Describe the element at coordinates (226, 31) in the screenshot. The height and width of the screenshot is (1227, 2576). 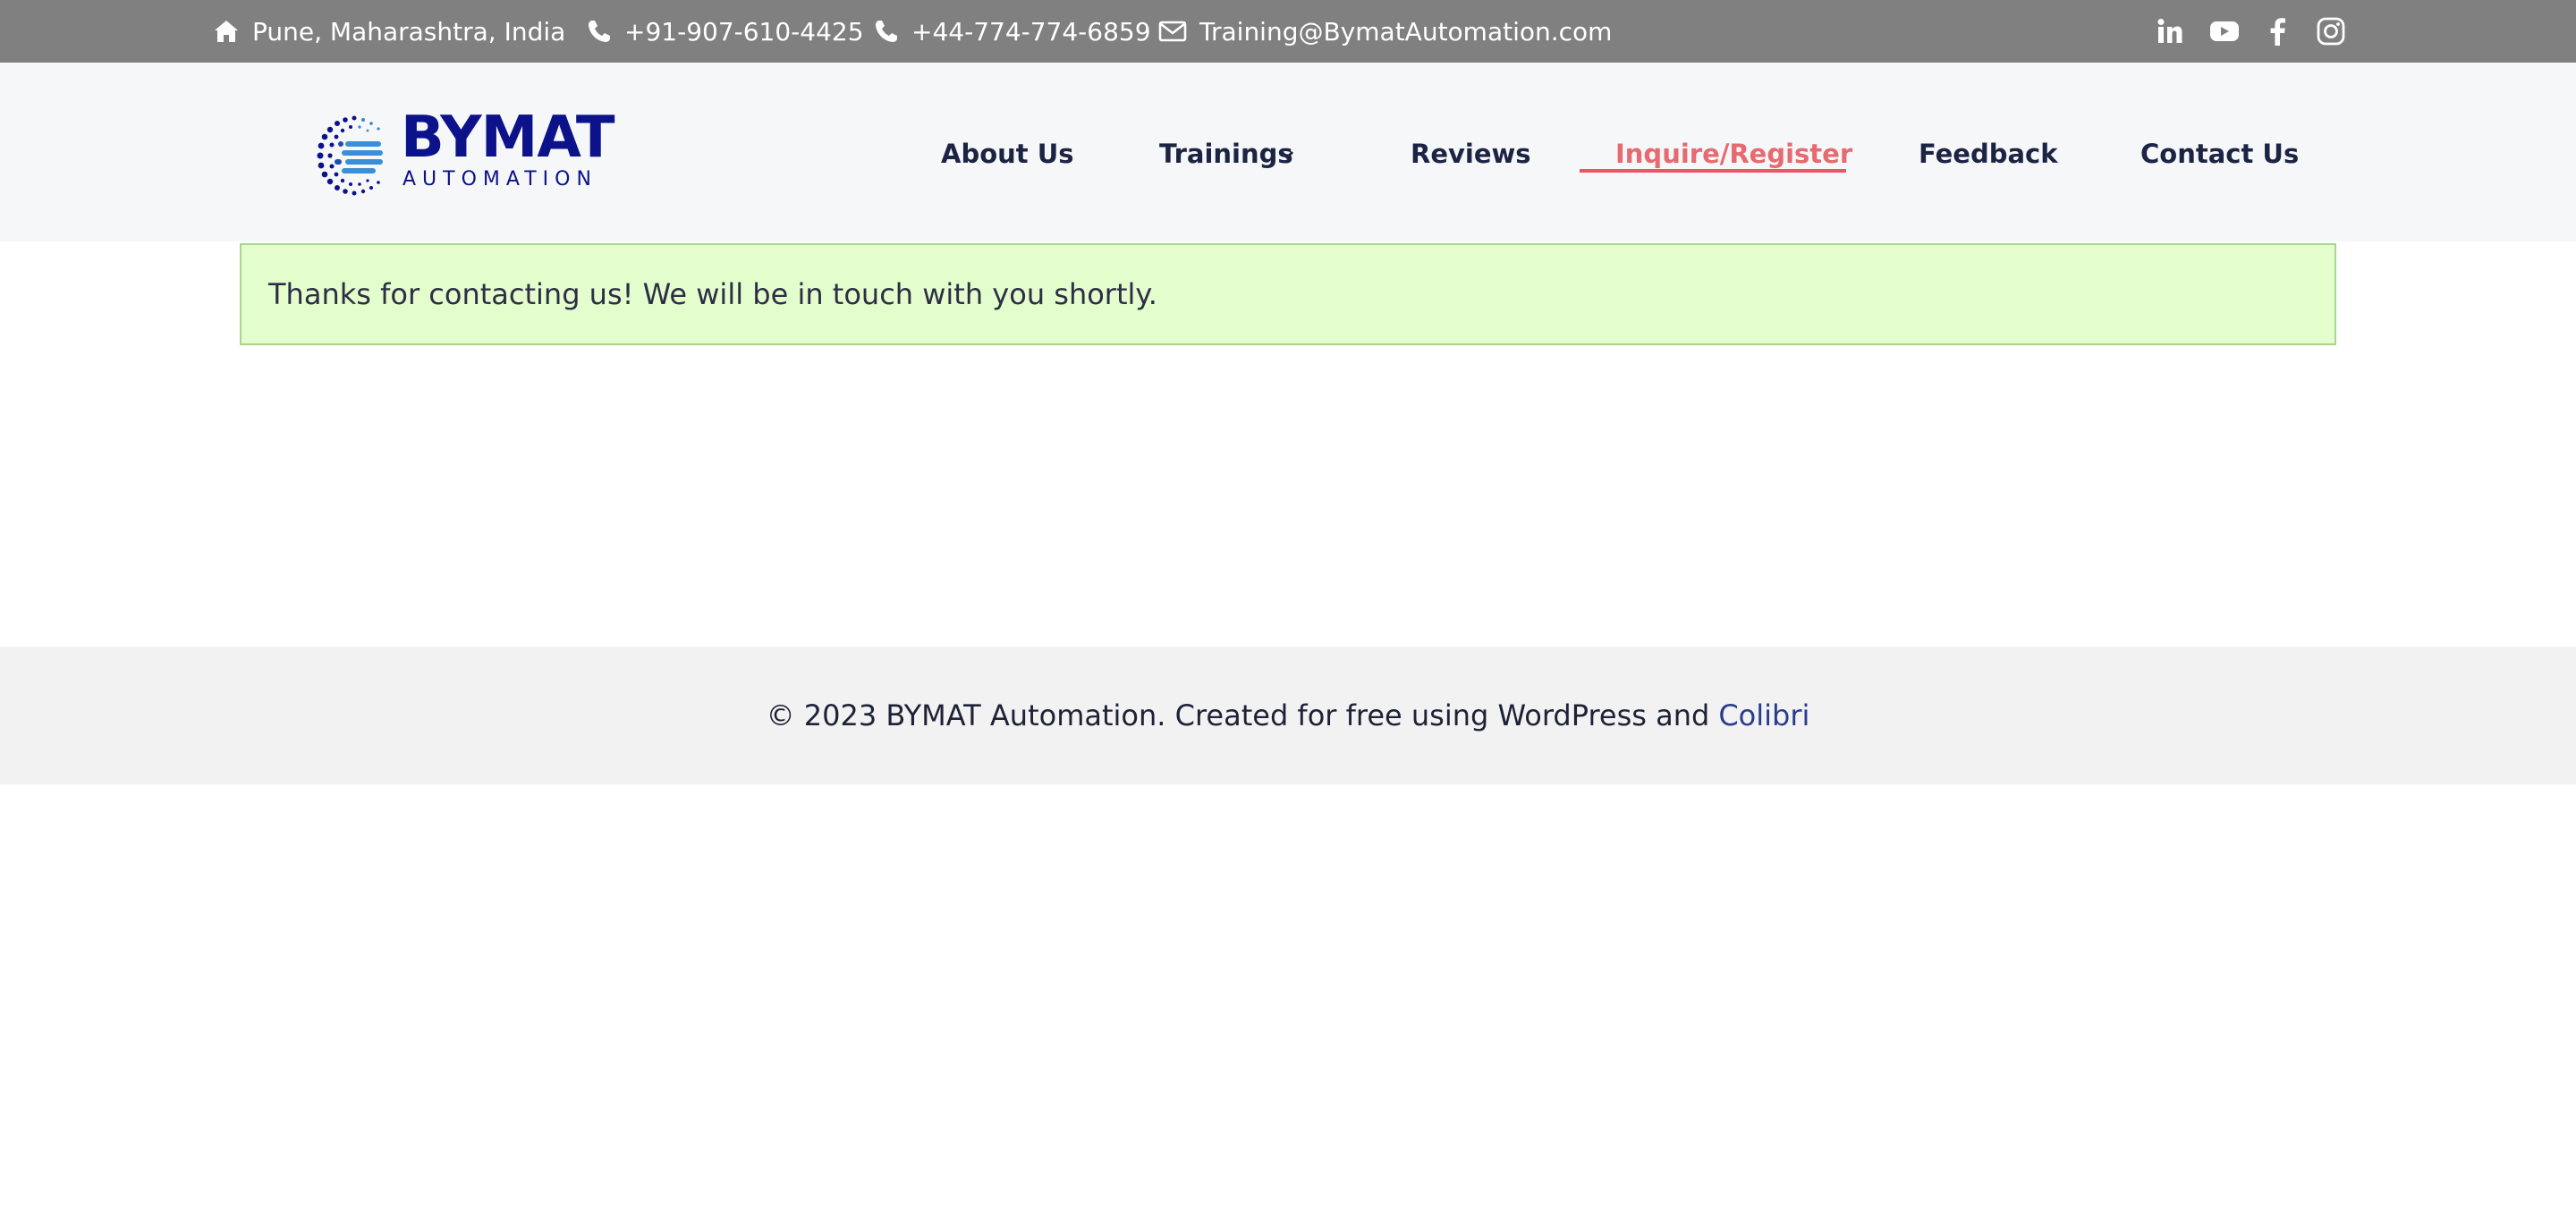
I see `home-icon` at that location.